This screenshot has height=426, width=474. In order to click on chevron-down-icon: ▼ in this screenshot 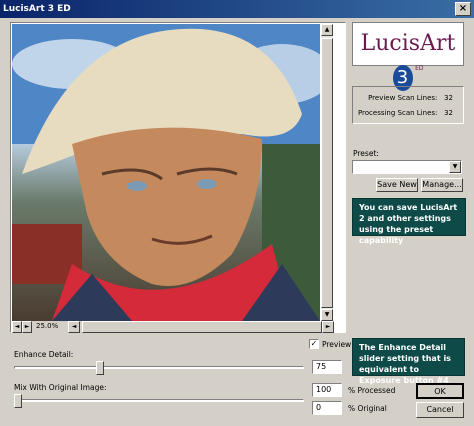, I will do `click(455, 167)`.